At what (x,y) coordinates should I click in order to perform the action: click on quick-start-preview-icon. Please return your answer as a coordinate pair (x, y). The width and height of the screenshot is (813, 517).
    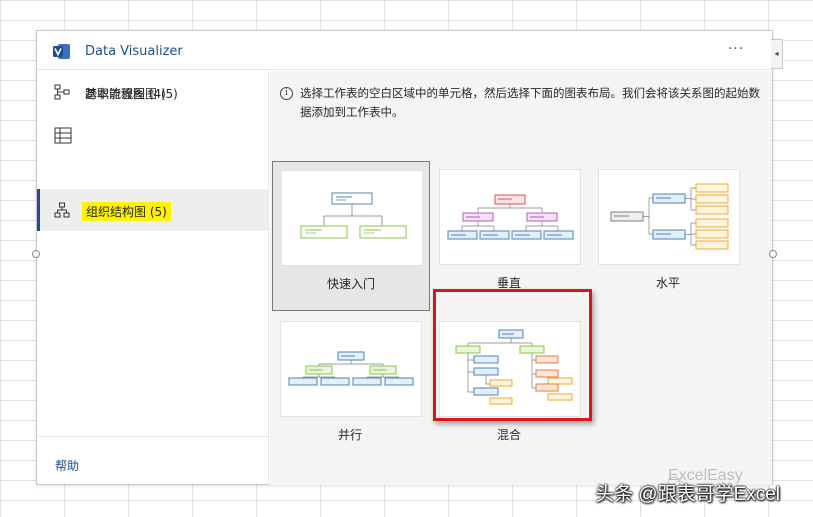
    Looking at the image, I should click on (353, 215).